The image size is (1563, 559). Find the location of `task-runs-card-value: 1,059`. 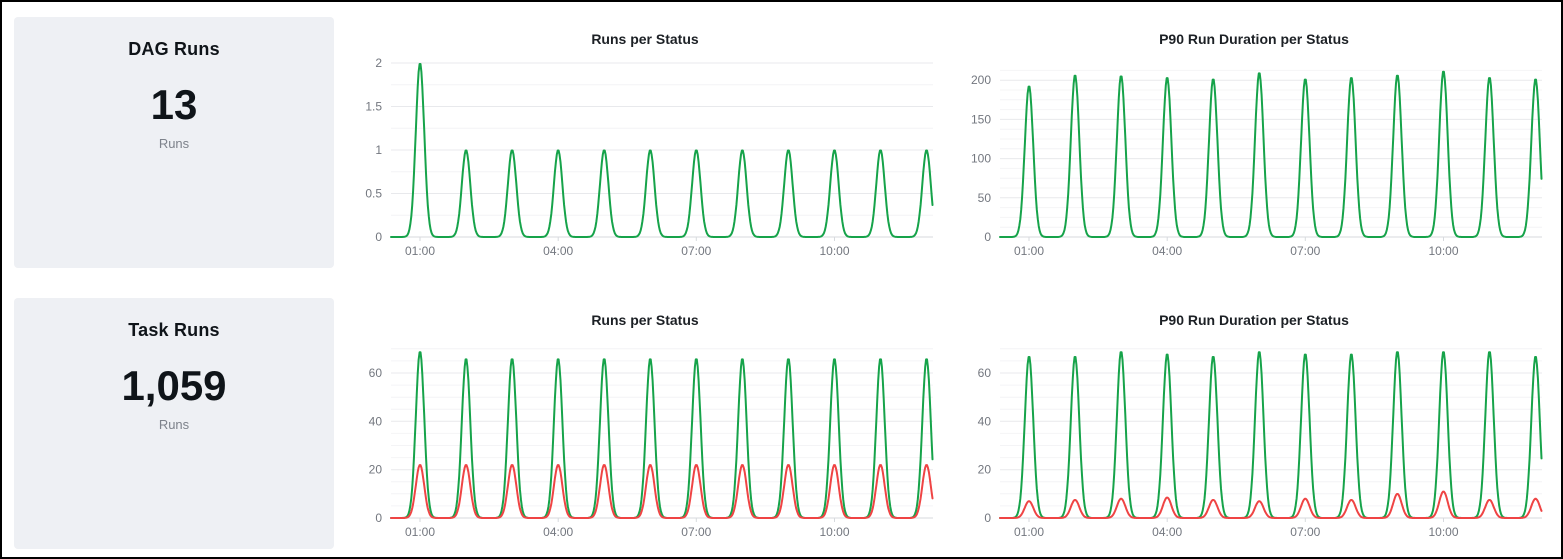

task-runs-card-value: 1,059 is located at coordinates (174, 385).